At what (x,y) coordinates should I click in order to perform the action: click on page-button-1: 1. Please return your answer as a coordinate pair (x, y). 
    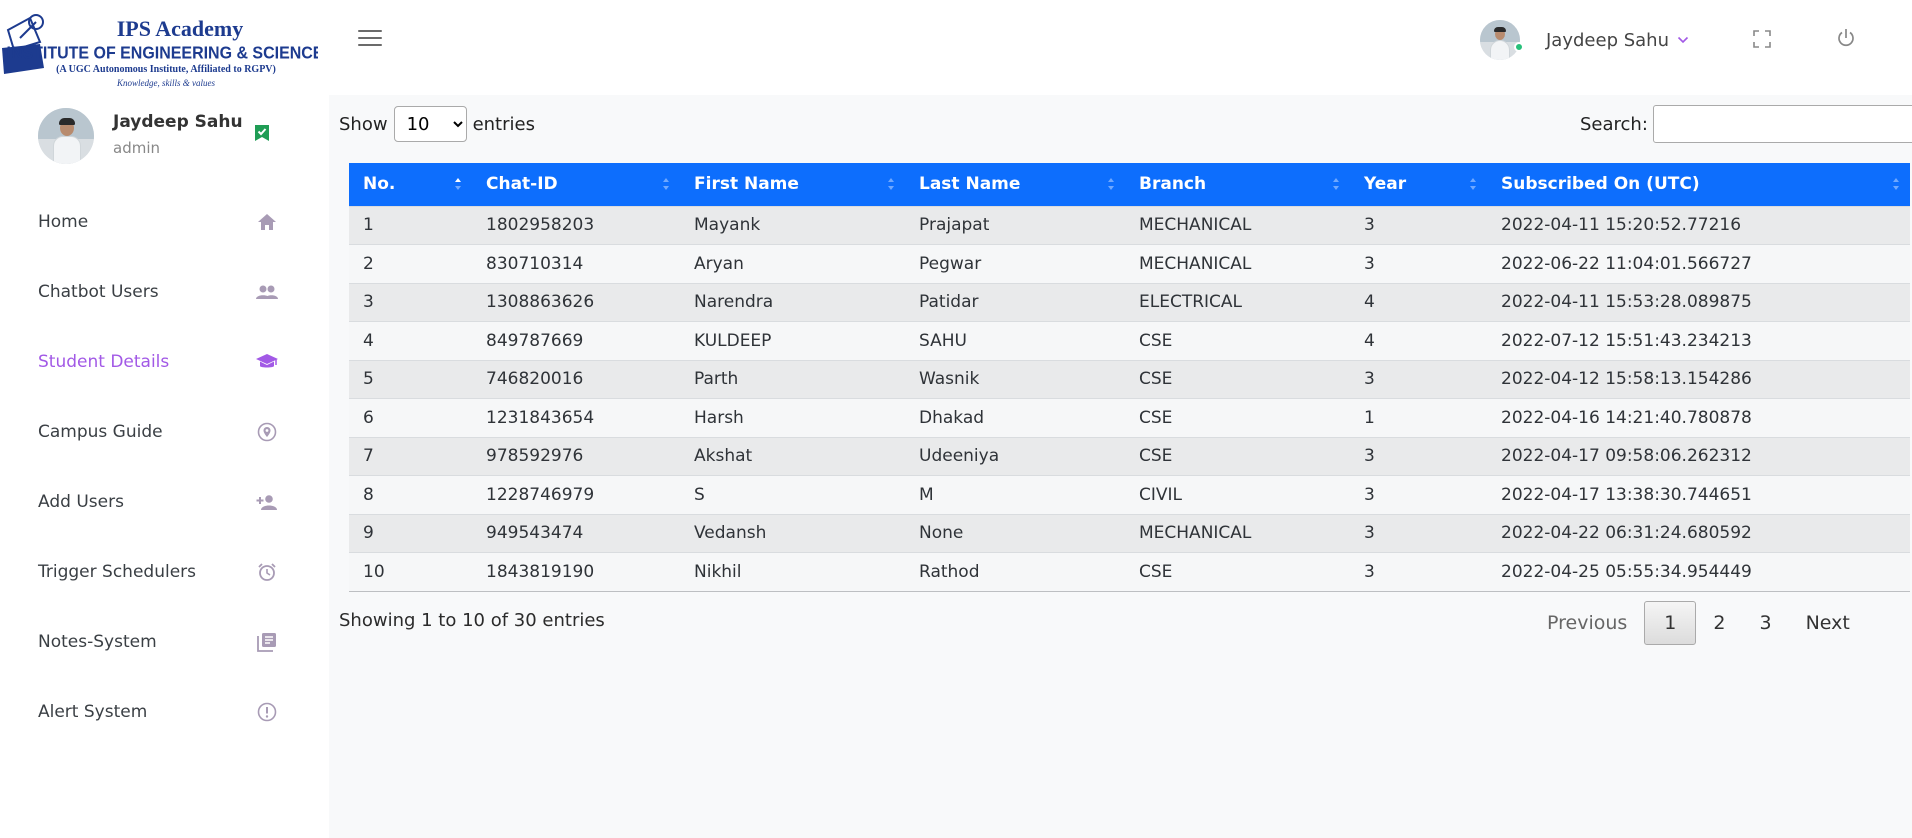
    Looking at the image, I should click on (1670, 623).